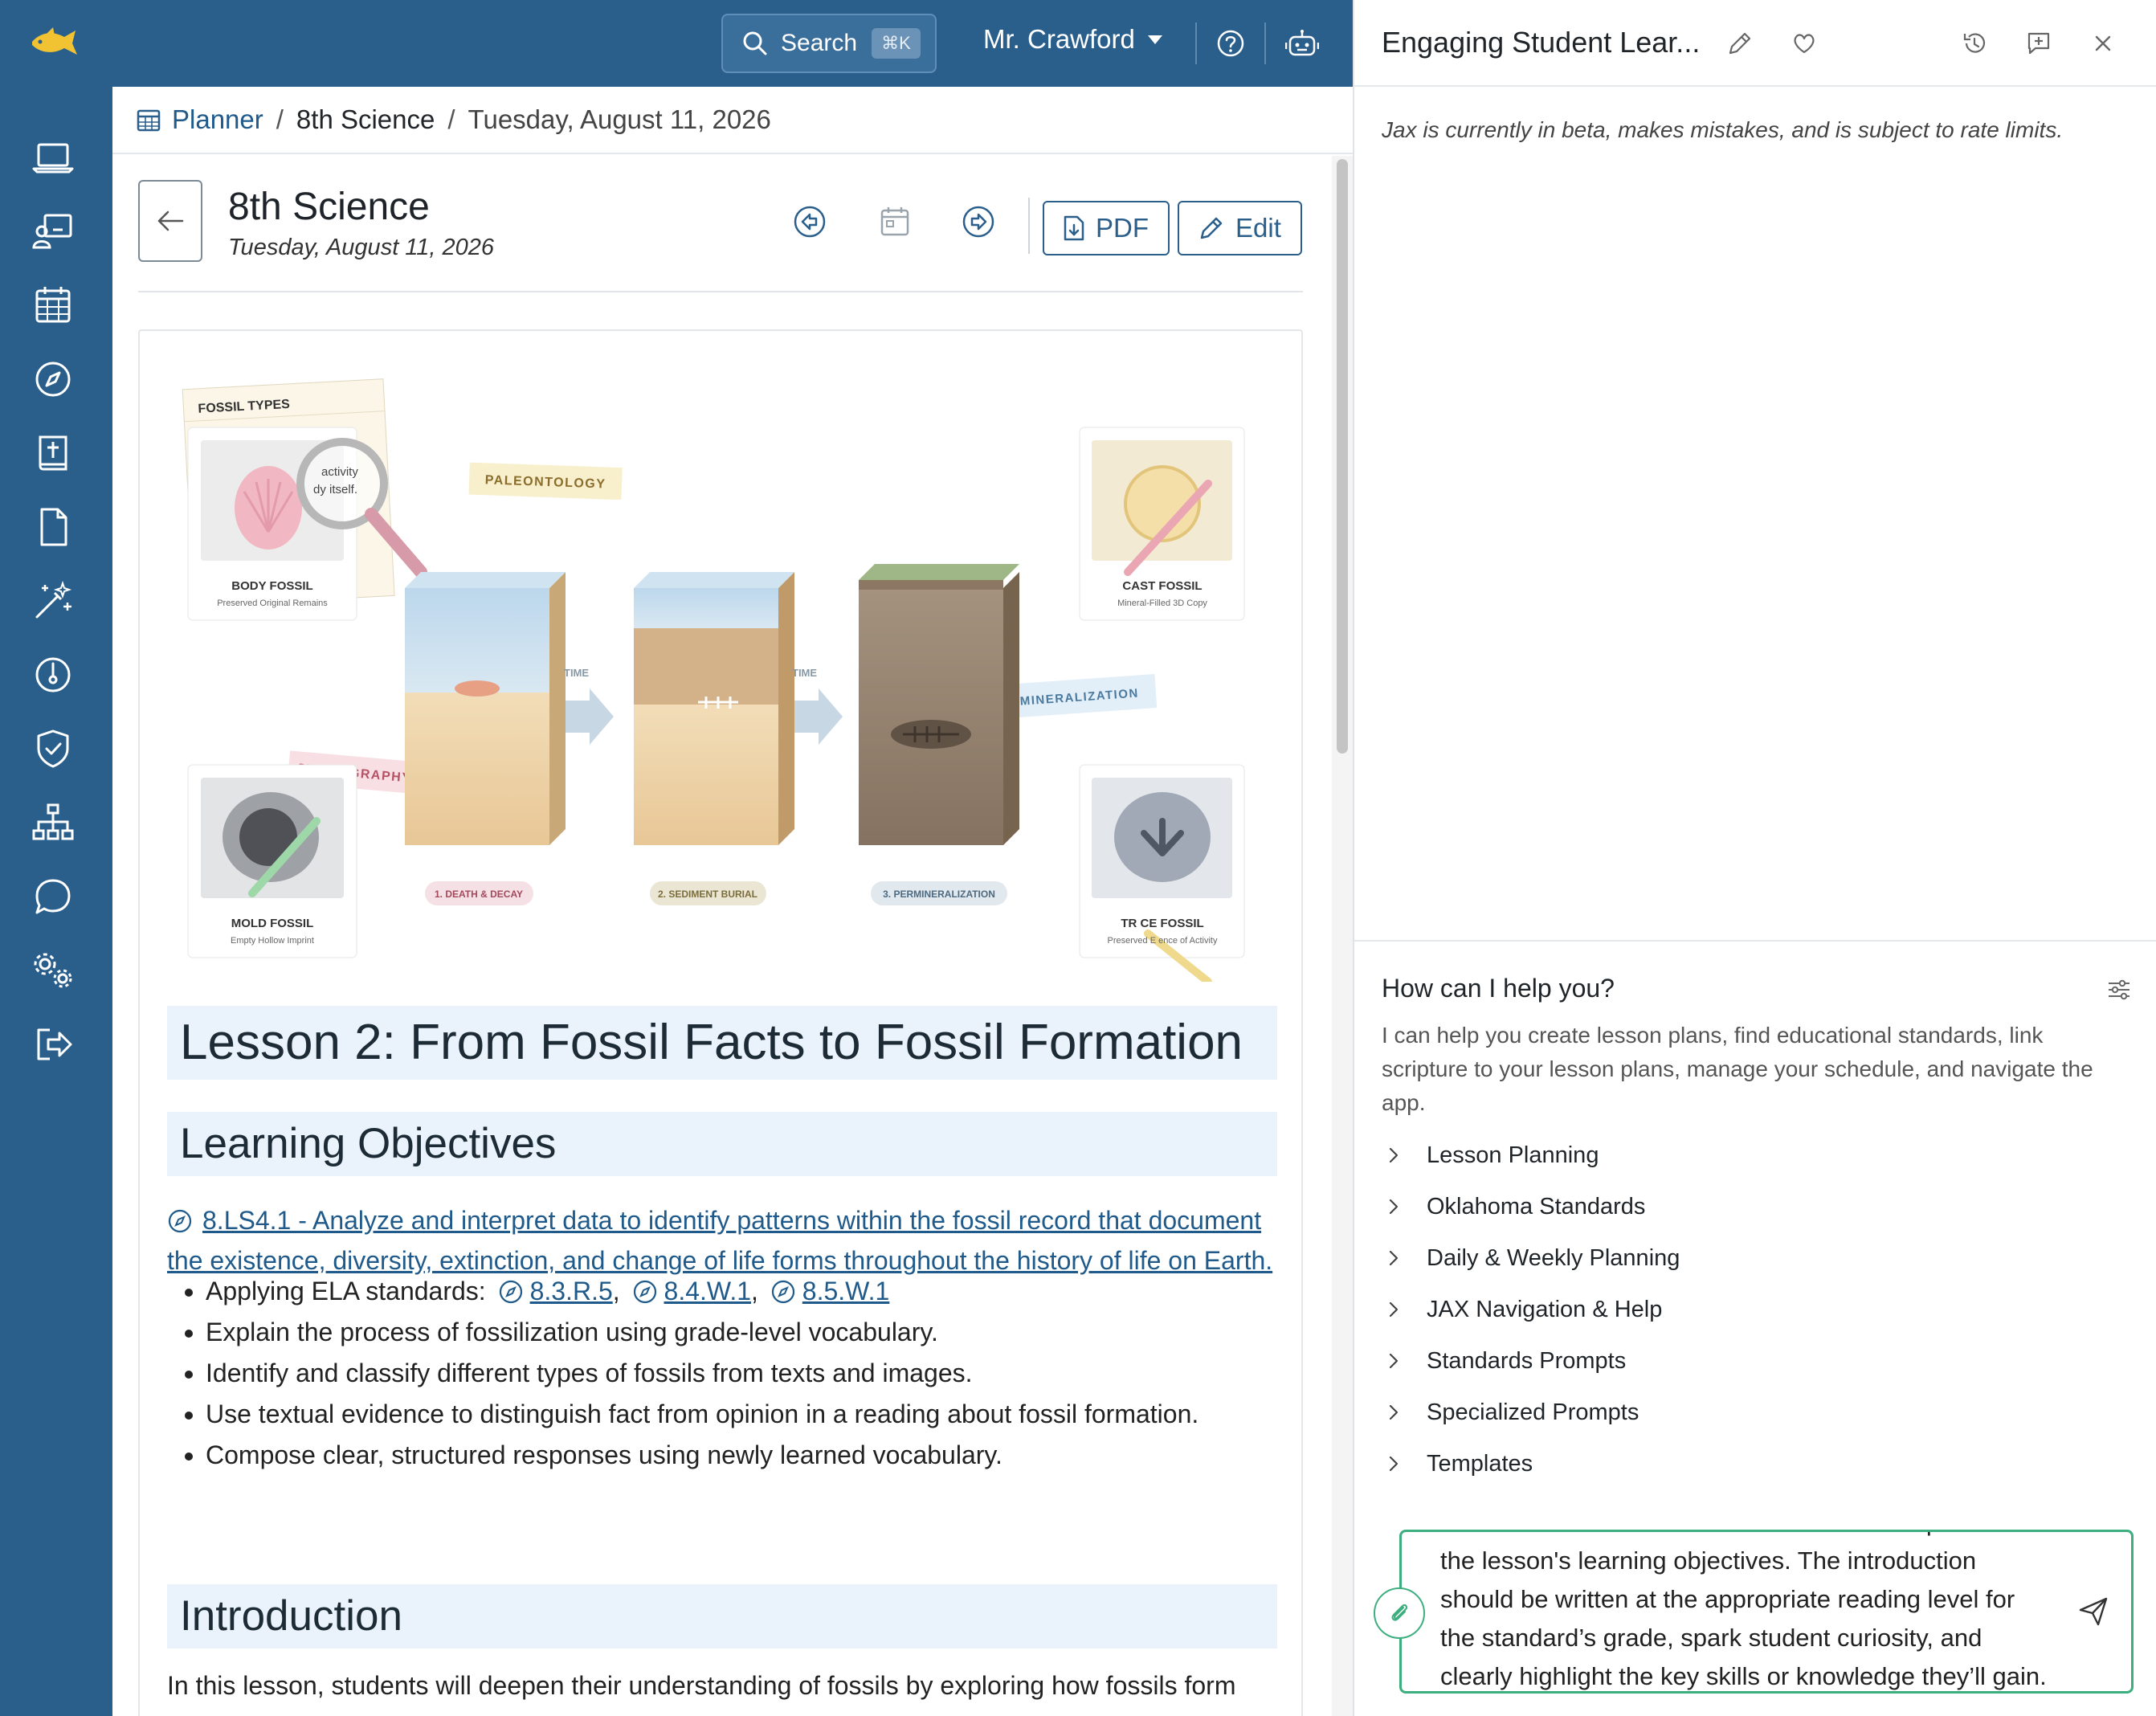 This screenshot has height=1716, width=2156. Describe the element at coordinates (720, 236) in the screenshot. I see `lesson-header: 8th Science Tuesday, August 11, 2026 PDF` at that location.